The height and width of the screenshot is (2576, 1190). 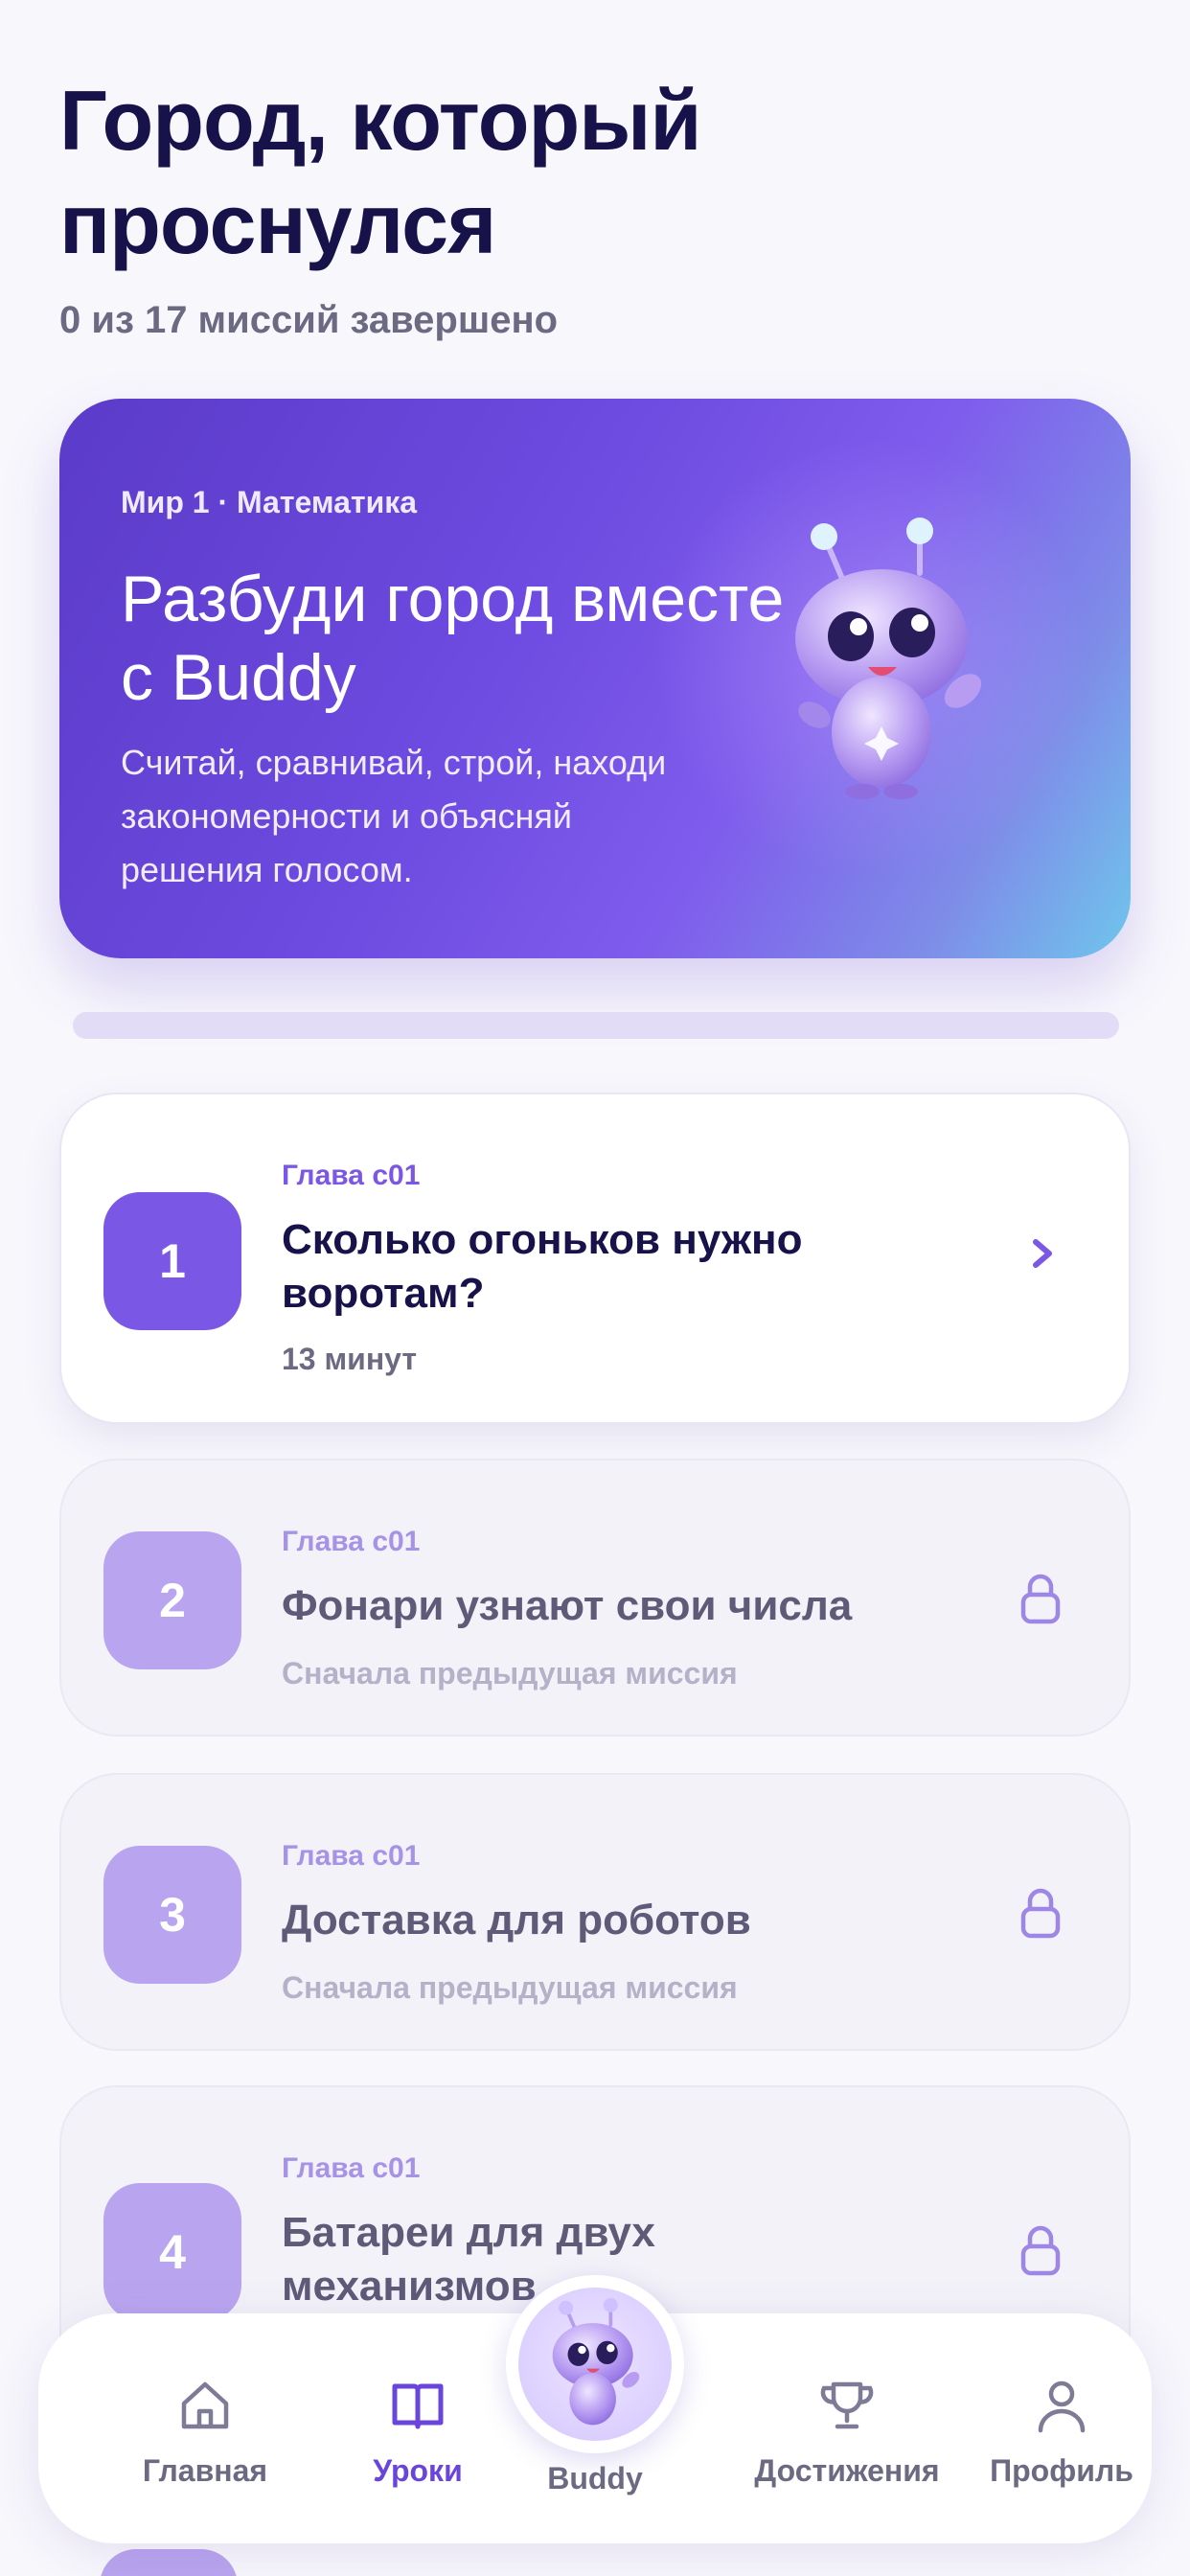 What do you see at coordinates (205, 2470) in the screenshot?
I see `tab-label: Главная` at bounding box center [205, 2470].